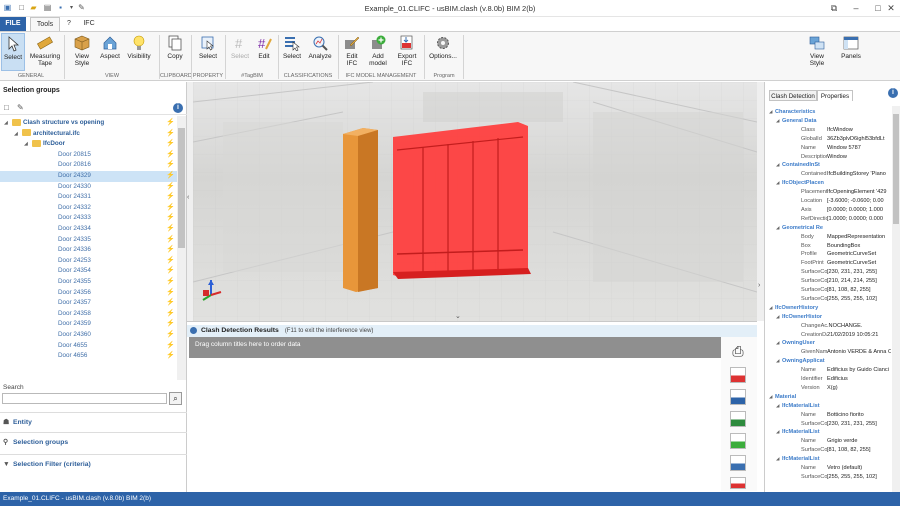 The width and height of the screenshot is (900, 506). What do you see at coordinates (890, 8) in the screenshot?
I see `close-icon: ✕` at bounding box center [890, 8].